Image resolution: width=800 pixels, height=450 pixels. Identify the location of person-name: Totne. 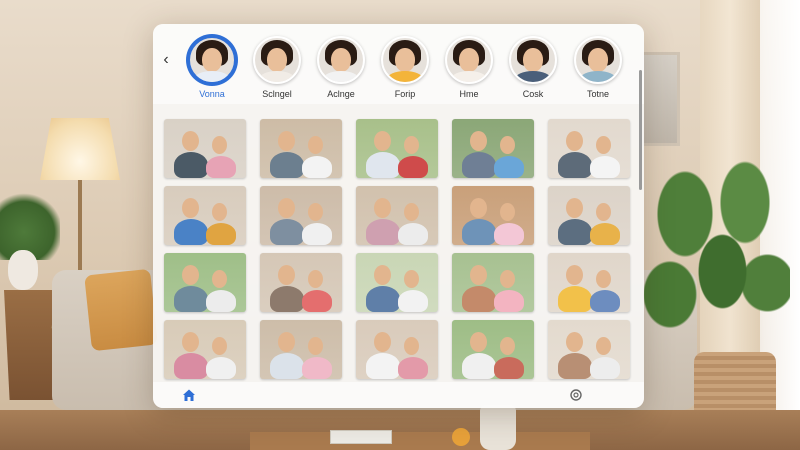
(598, 94).